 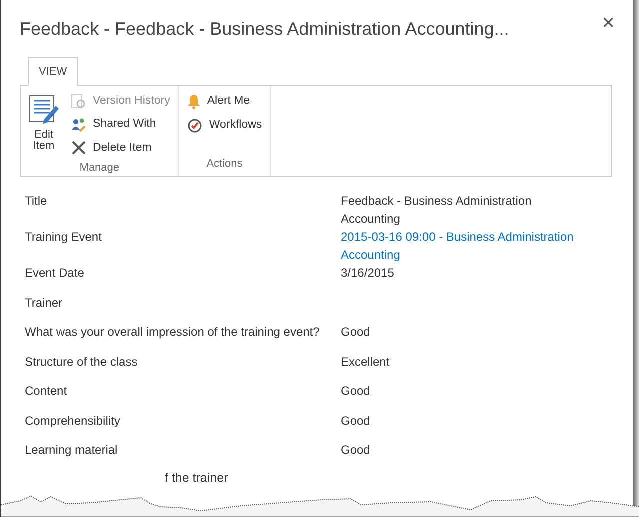 What do you see at coordinates (99, 168) in the screenshot?
I see `group-label: Manage` at bounding box center [99, 168].